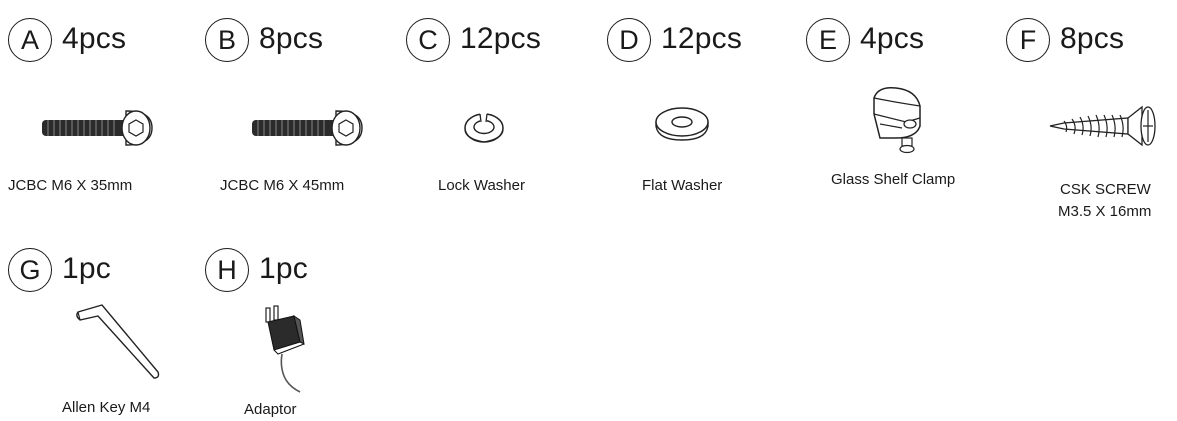 This screenshot has width=1177, height=421. What do you see at coordinates (282, 185) in the screenshot?
I see `part-name: JCBC M6 X 45mm` at bounding box center [282, 185].